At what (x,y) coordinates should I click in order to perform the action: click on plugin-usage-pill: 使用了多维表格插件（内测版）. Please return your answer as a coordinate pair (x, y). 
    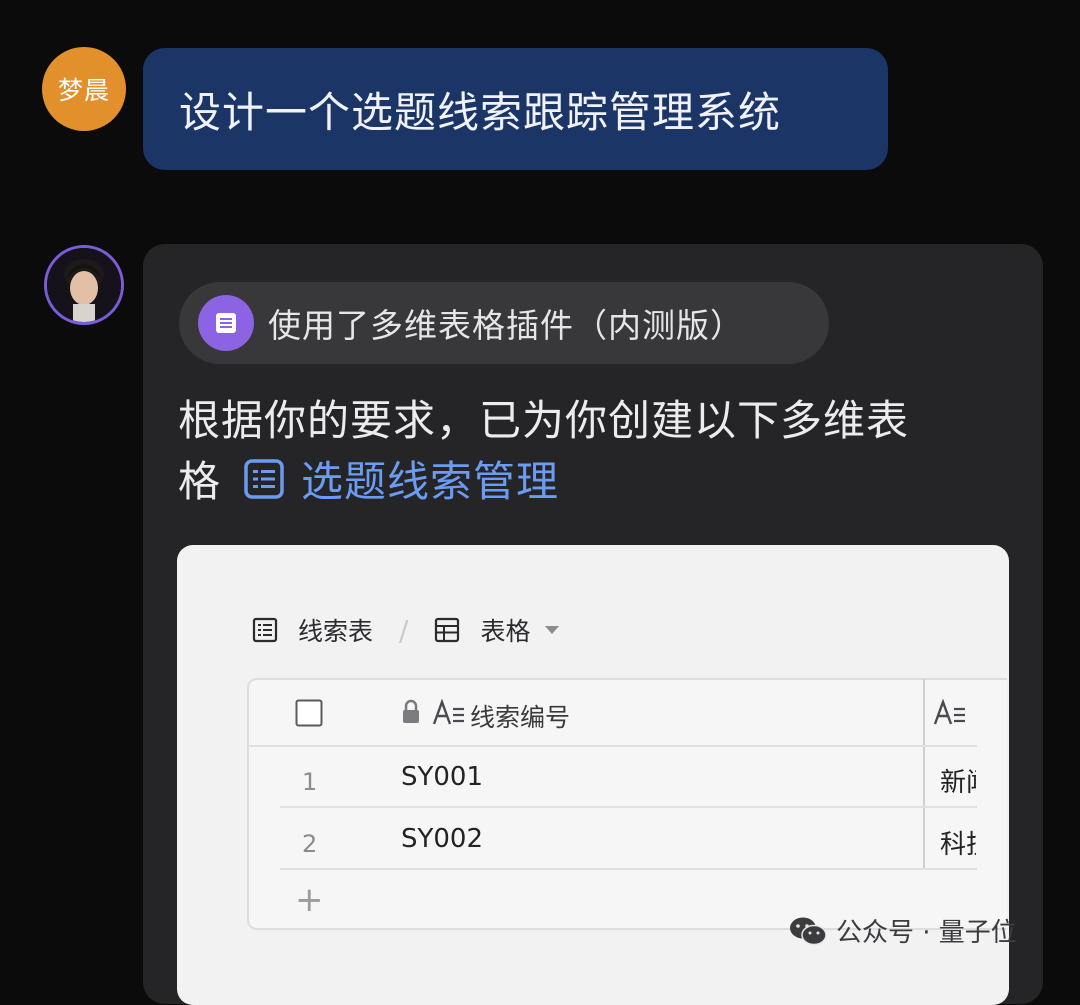
    Looking at the image, I should click on (504, 323).